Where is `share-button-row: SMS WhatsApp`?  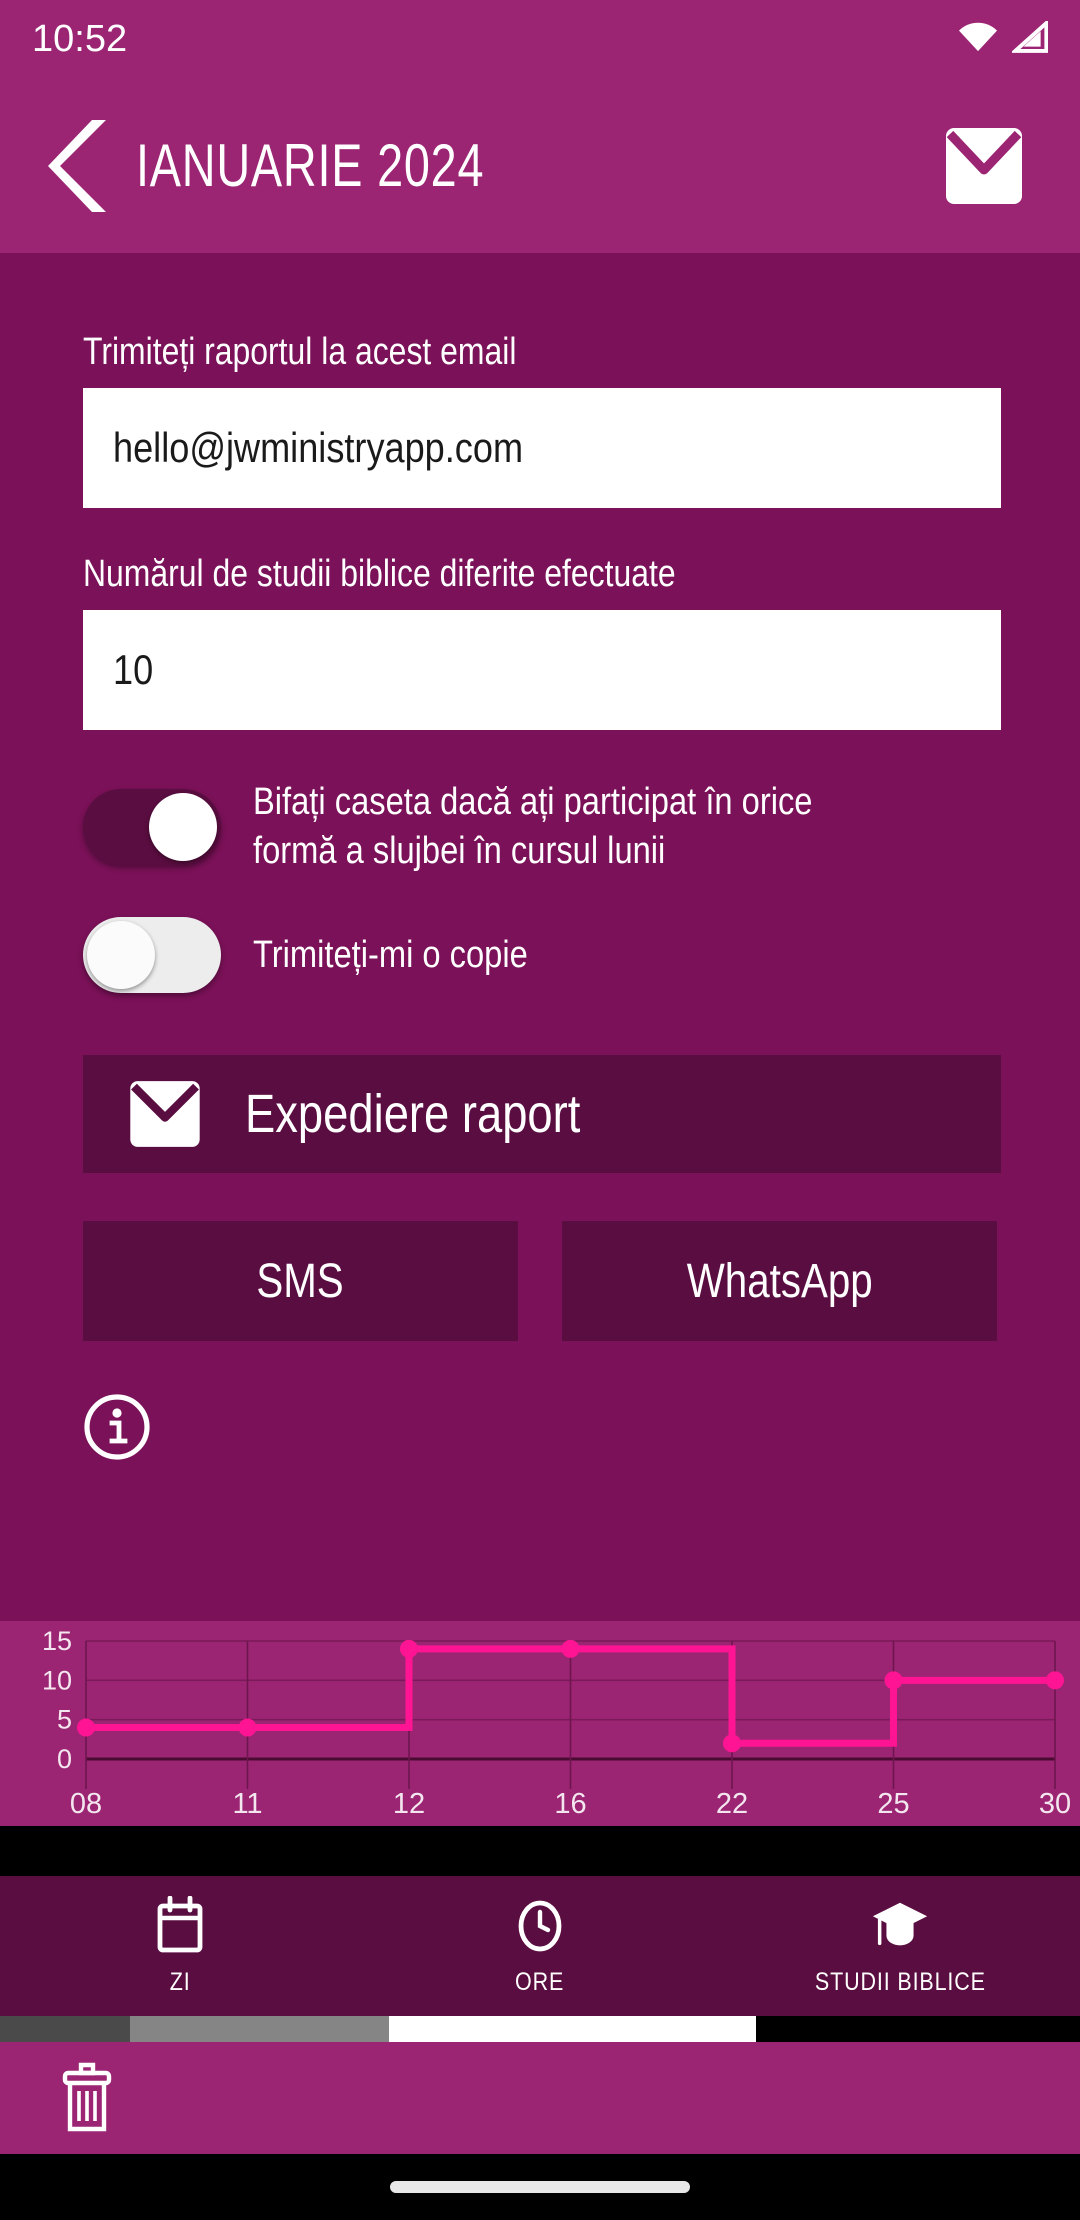 share-button-row: SMS WhatsApp is located at coordinates (540, 1281).